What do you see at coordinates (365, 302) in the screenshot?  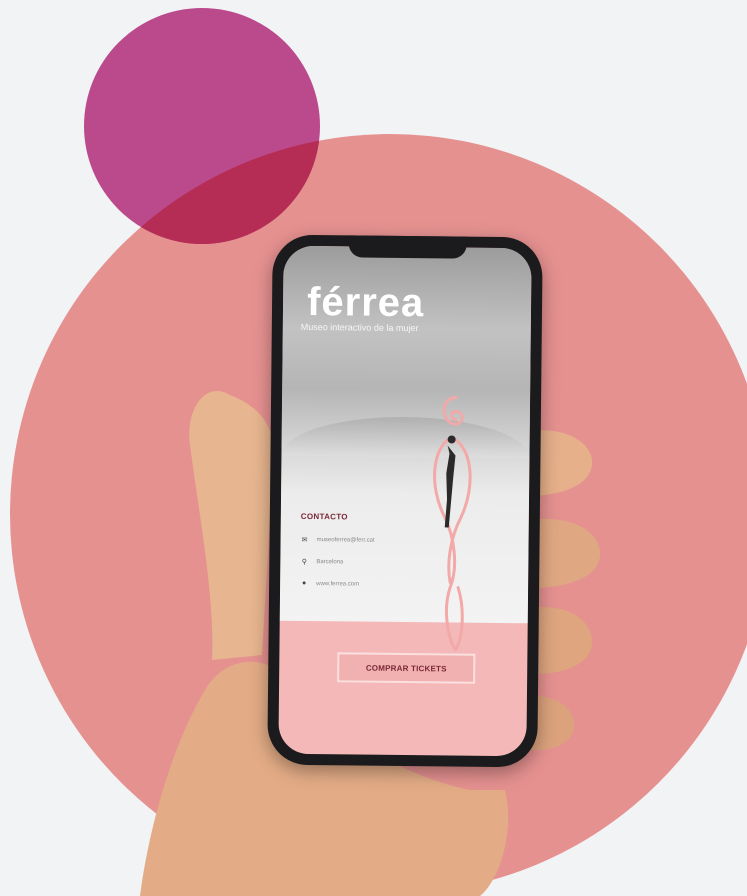 I see `brand-logo: férrea` at bounding box center [365, 302].